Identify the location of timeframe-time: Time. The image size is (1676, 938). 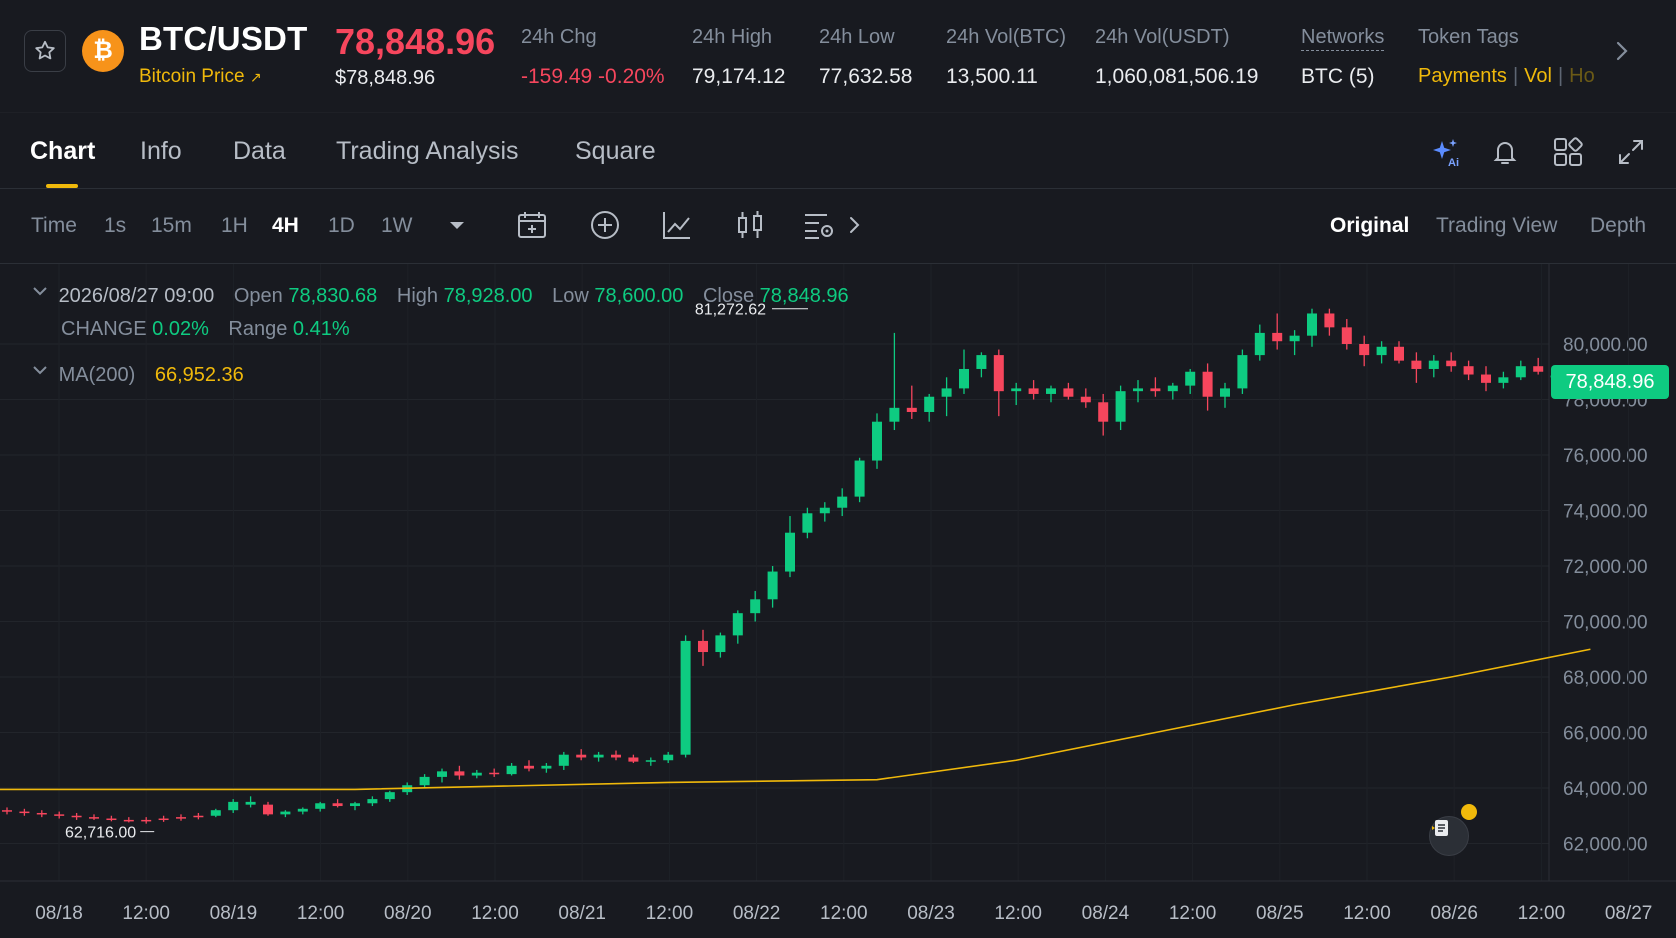
(54, 226).